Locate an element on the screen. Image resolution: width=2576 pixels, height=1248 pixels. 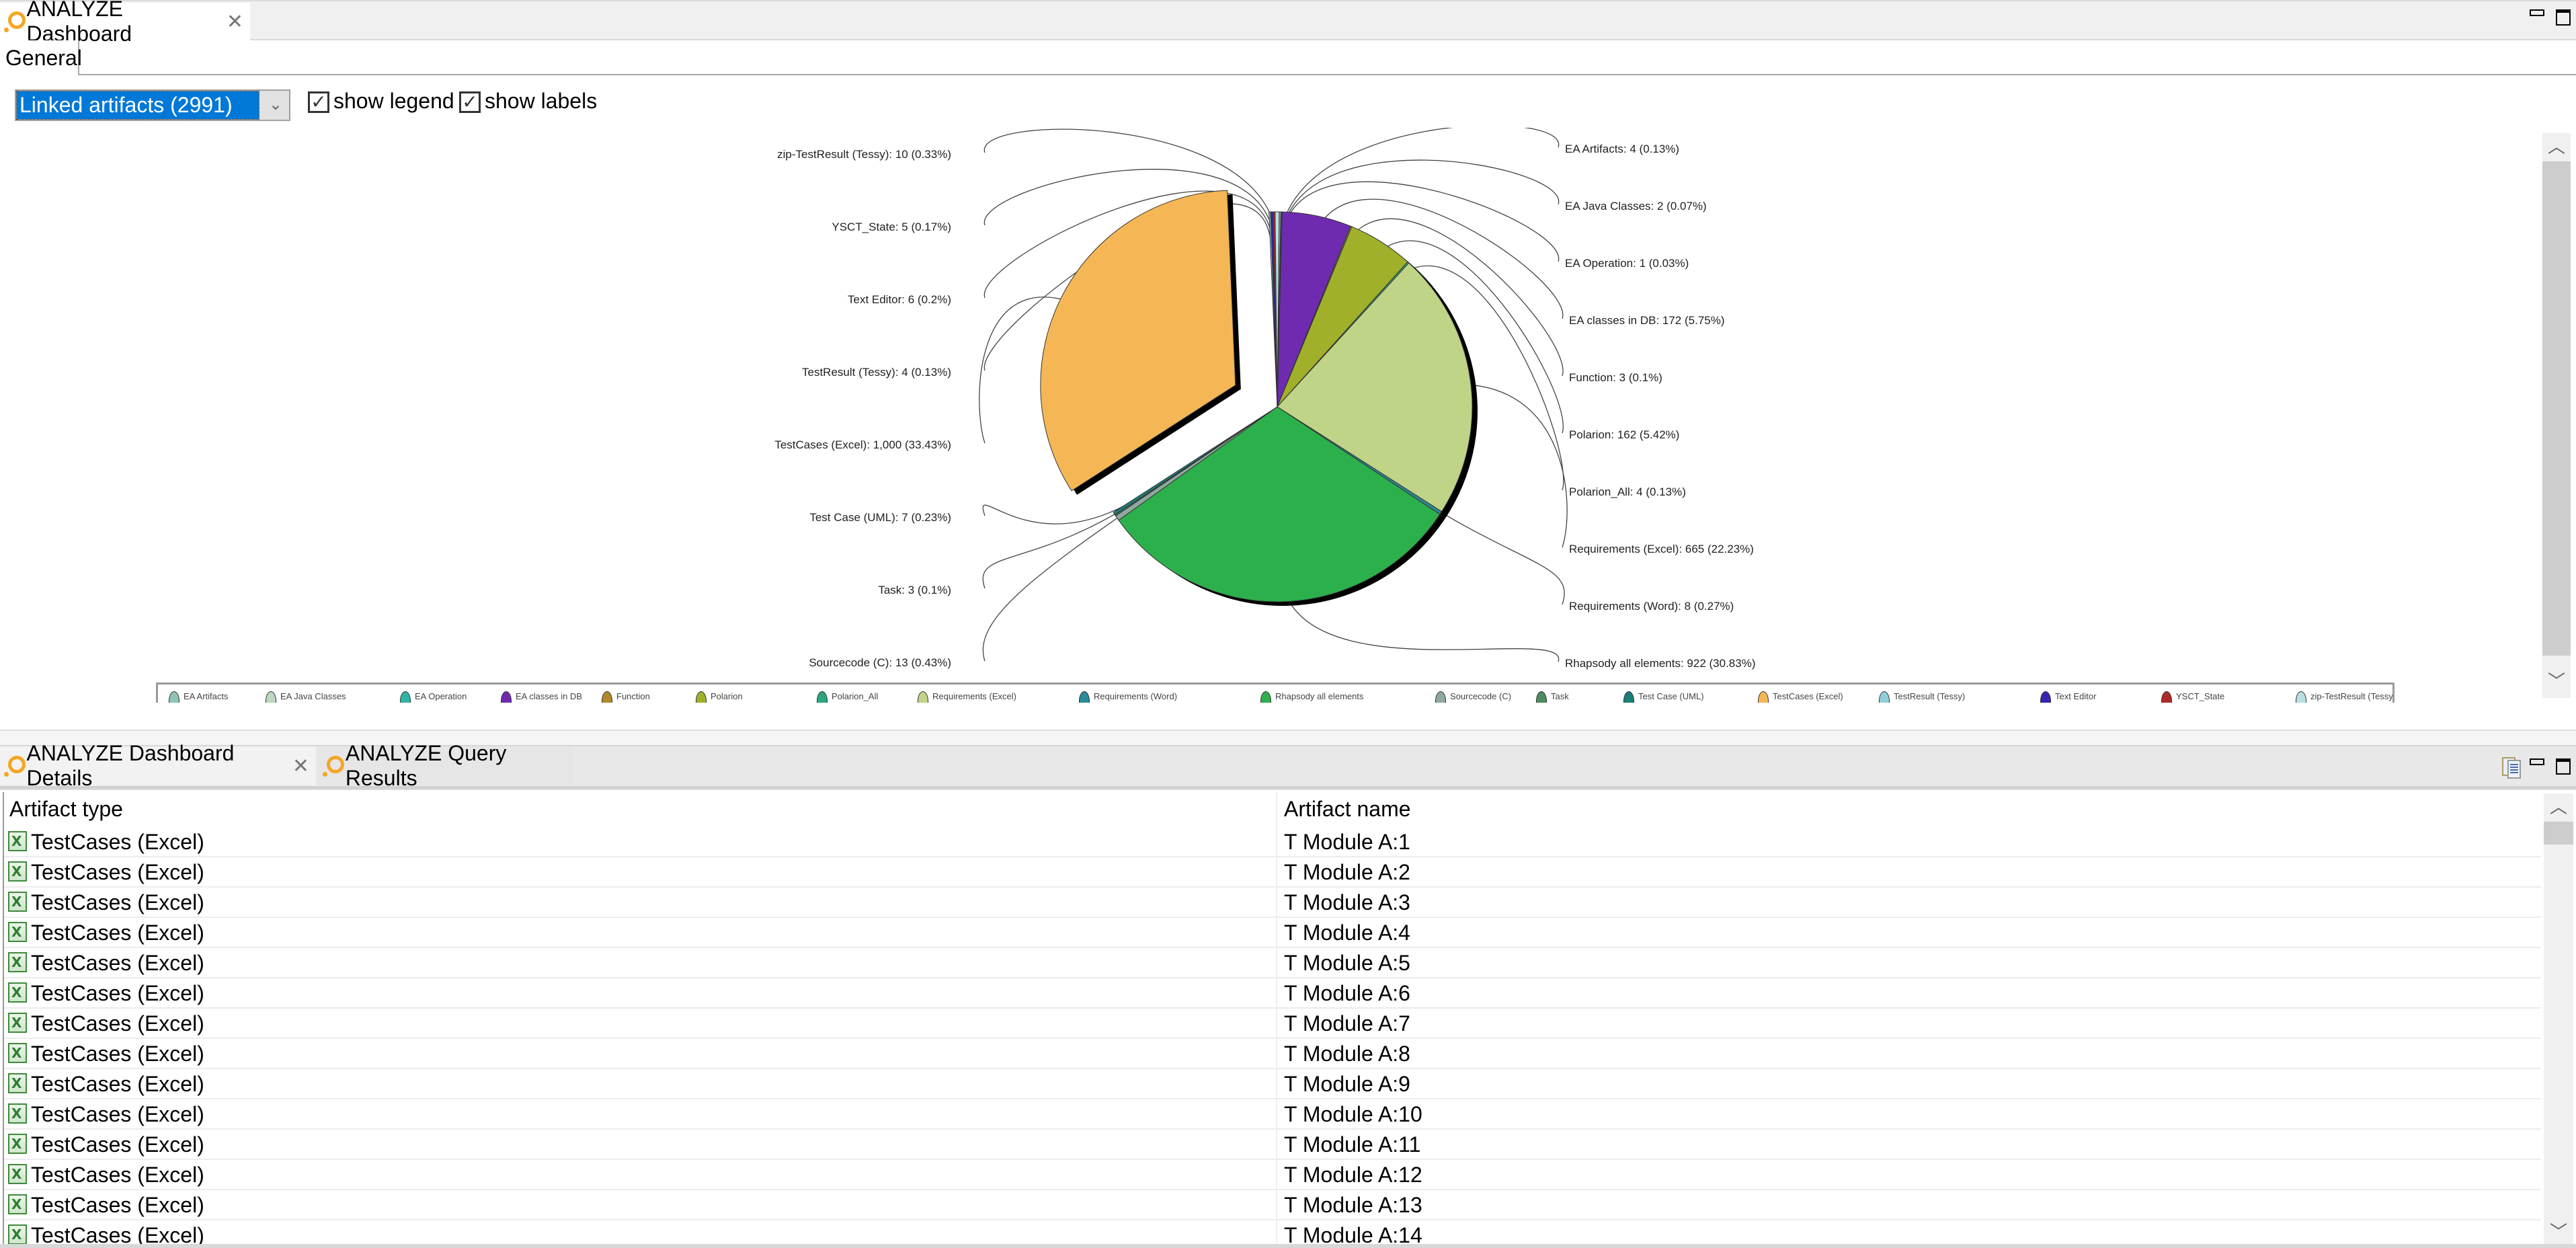
legend-item: TestCases (Excel) is located at coordinates (1800, 697).